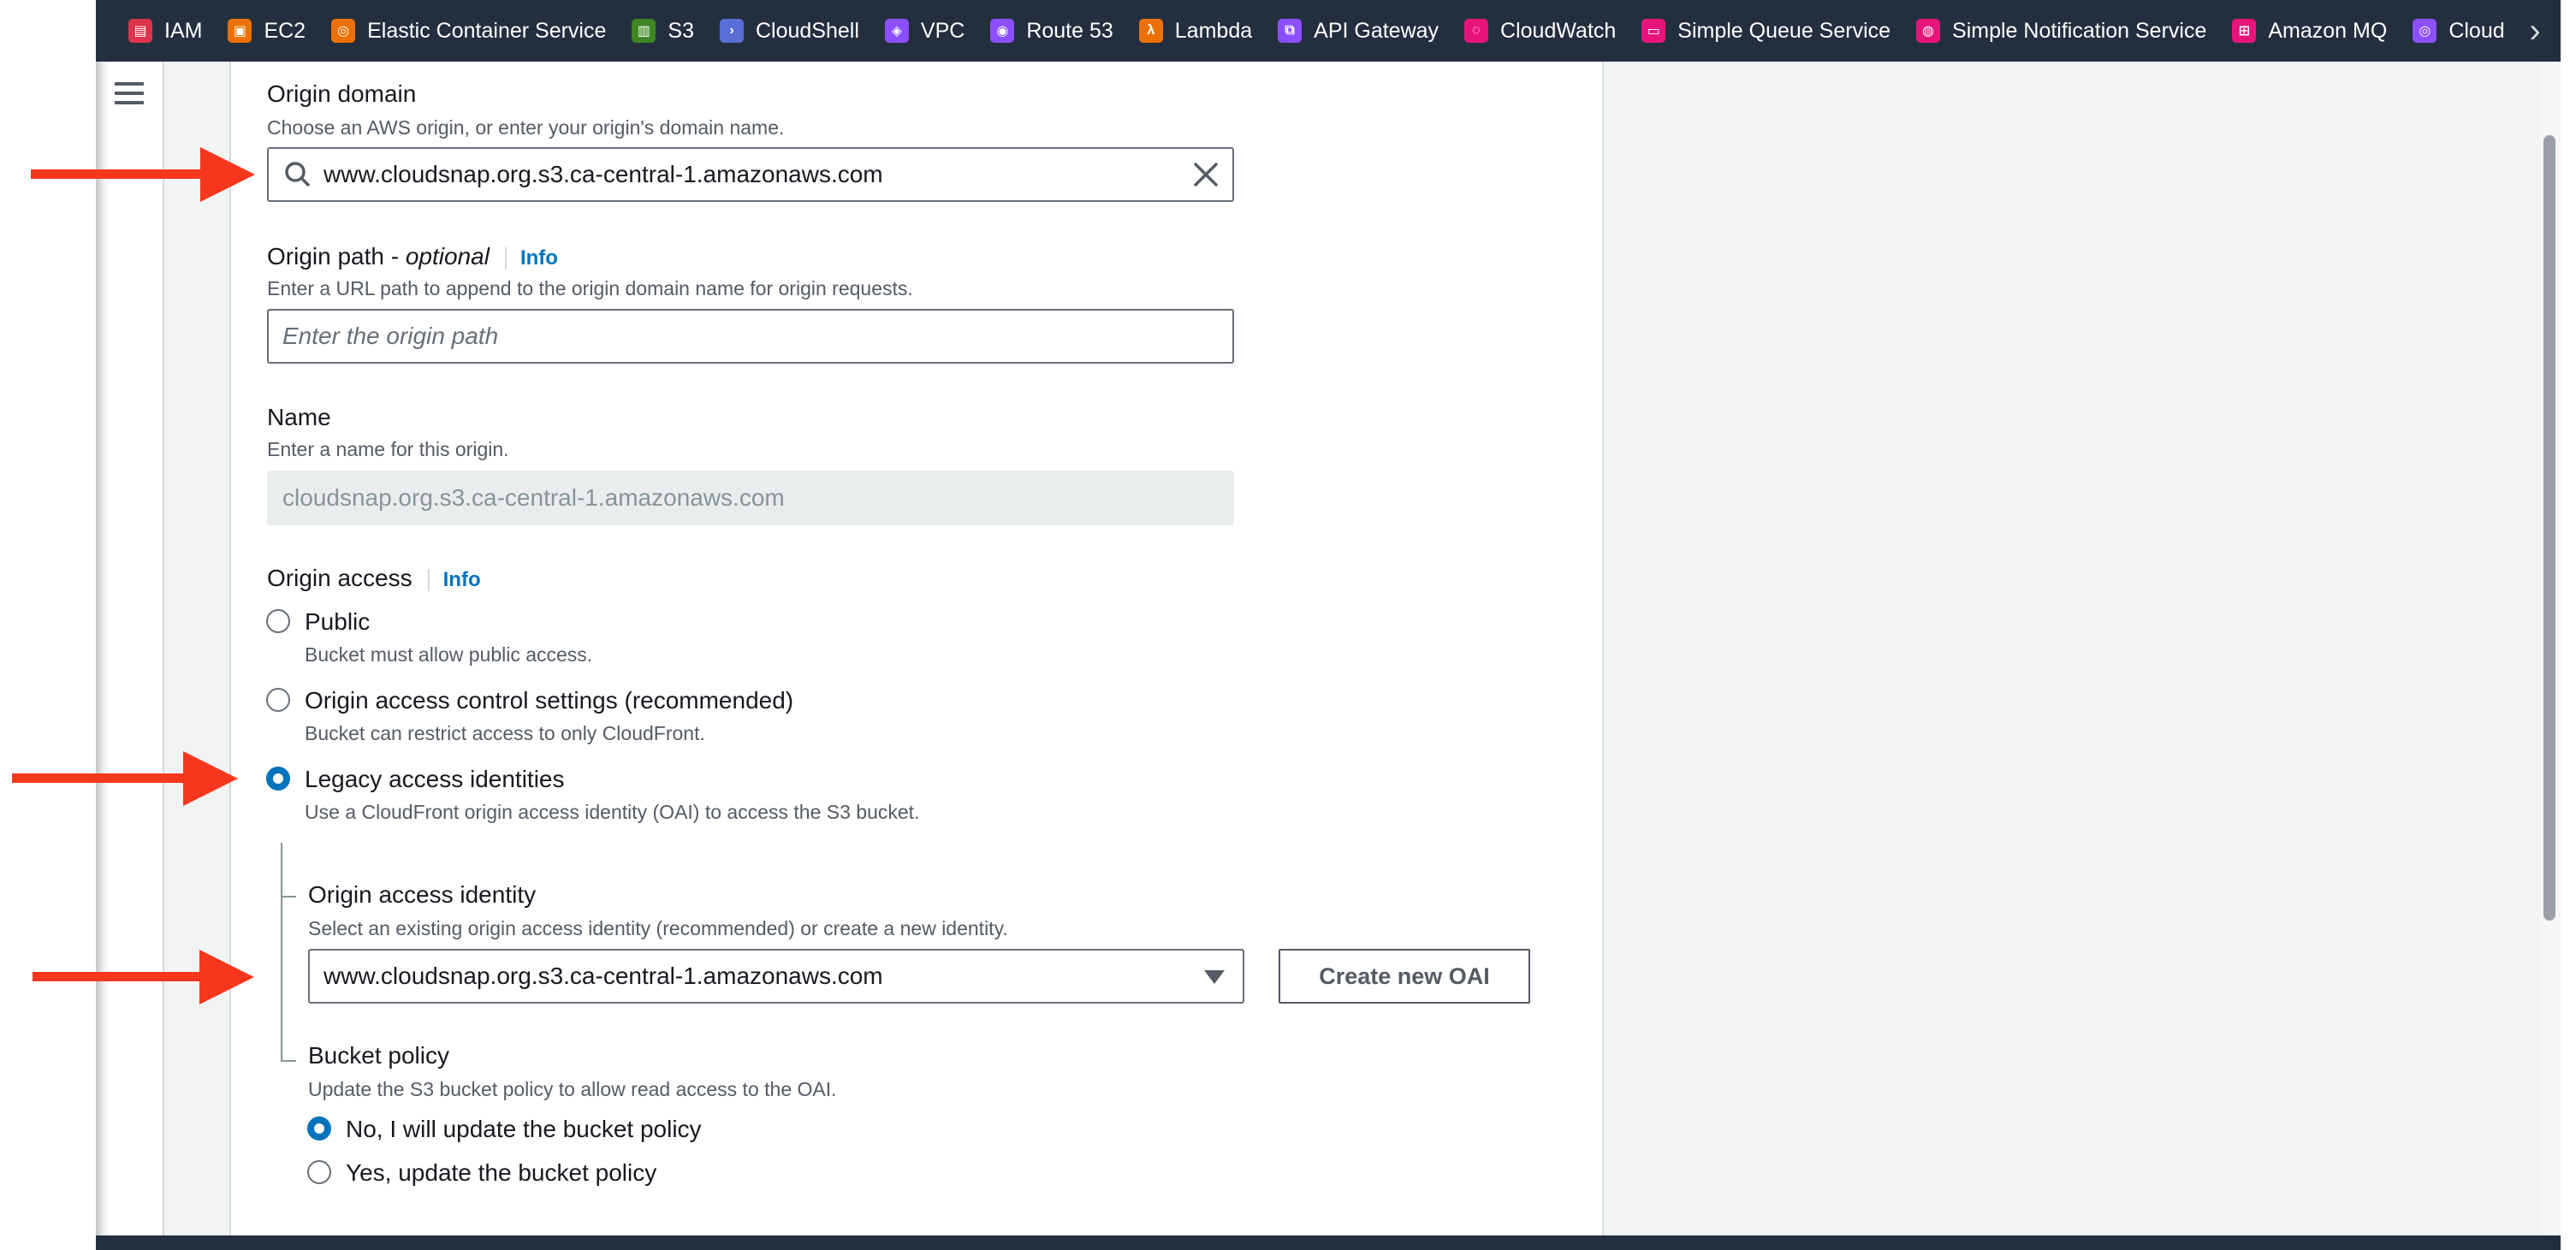 The image size is (2576, 1250). Describe the element at coordinates (2568, 625) in the screenshot. I see `right-margin` at that location.